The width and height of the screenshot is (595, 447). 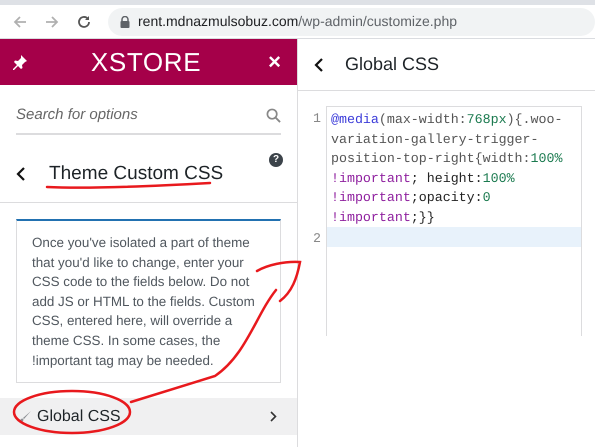 I want to click on search-field: Search for options, so click(x=126, y=115).